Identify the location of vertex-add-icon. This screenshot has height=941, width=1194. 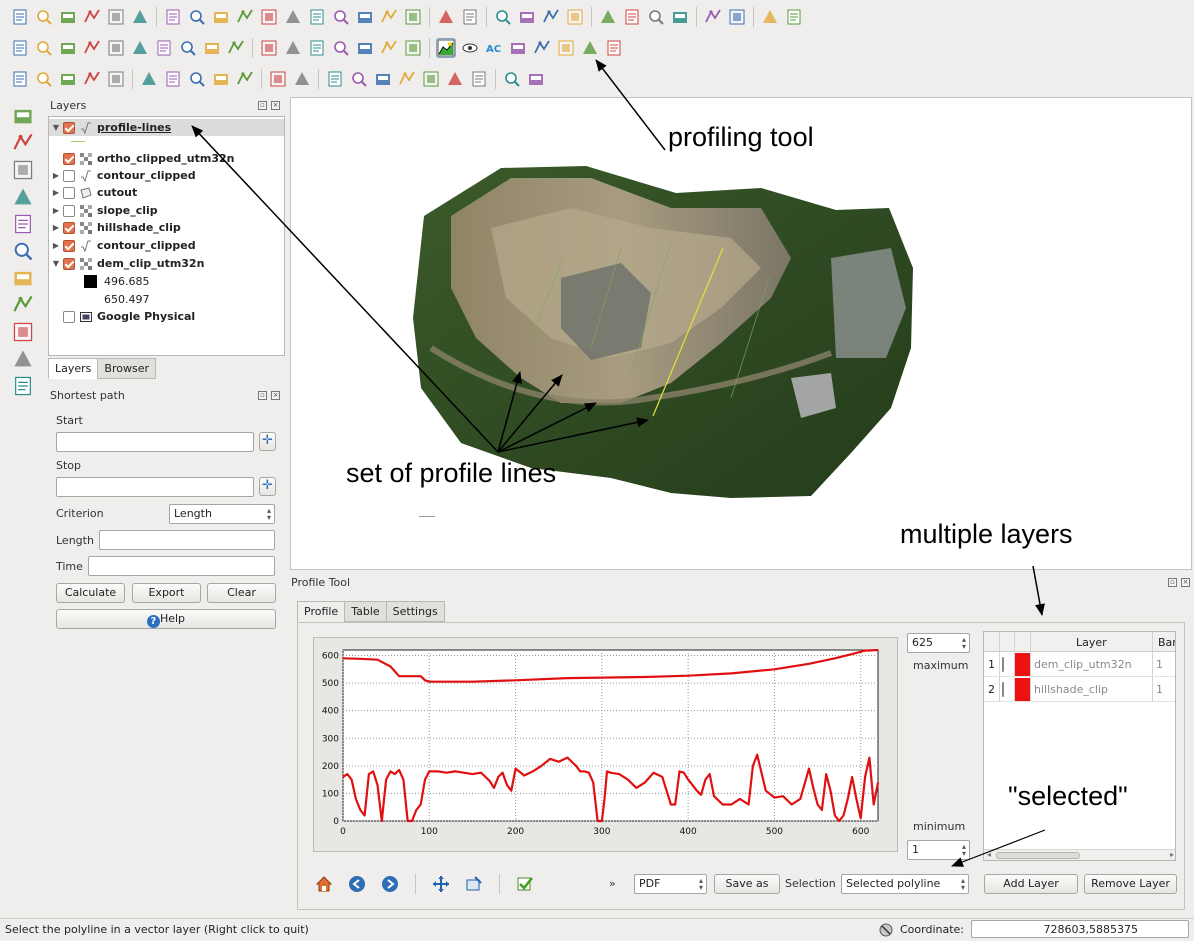
(23, 359).